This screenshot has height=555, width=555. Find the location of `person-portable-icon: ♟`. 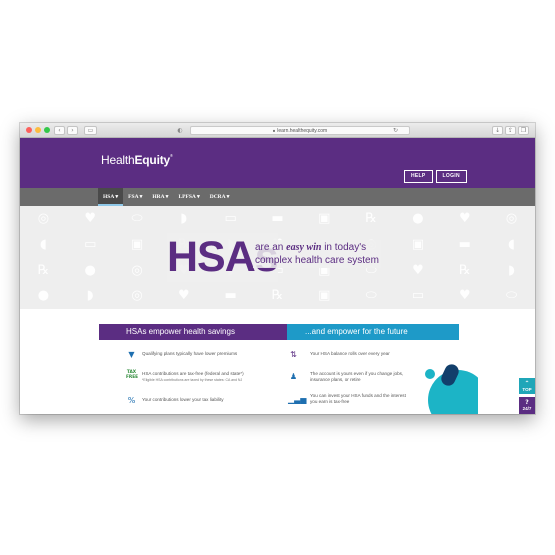

person-portable-icon: ♟ is located at coordinates (293, 376).